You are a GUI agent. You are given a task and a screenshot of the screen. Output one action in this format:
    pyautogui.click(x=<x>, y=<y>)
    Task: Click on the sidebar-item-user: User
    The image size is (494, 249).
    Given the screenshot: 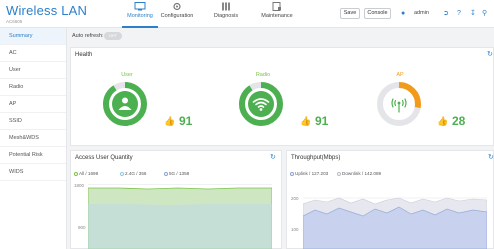 What is the action you would take?
    pyautogui.click(x=33, y=70)
    